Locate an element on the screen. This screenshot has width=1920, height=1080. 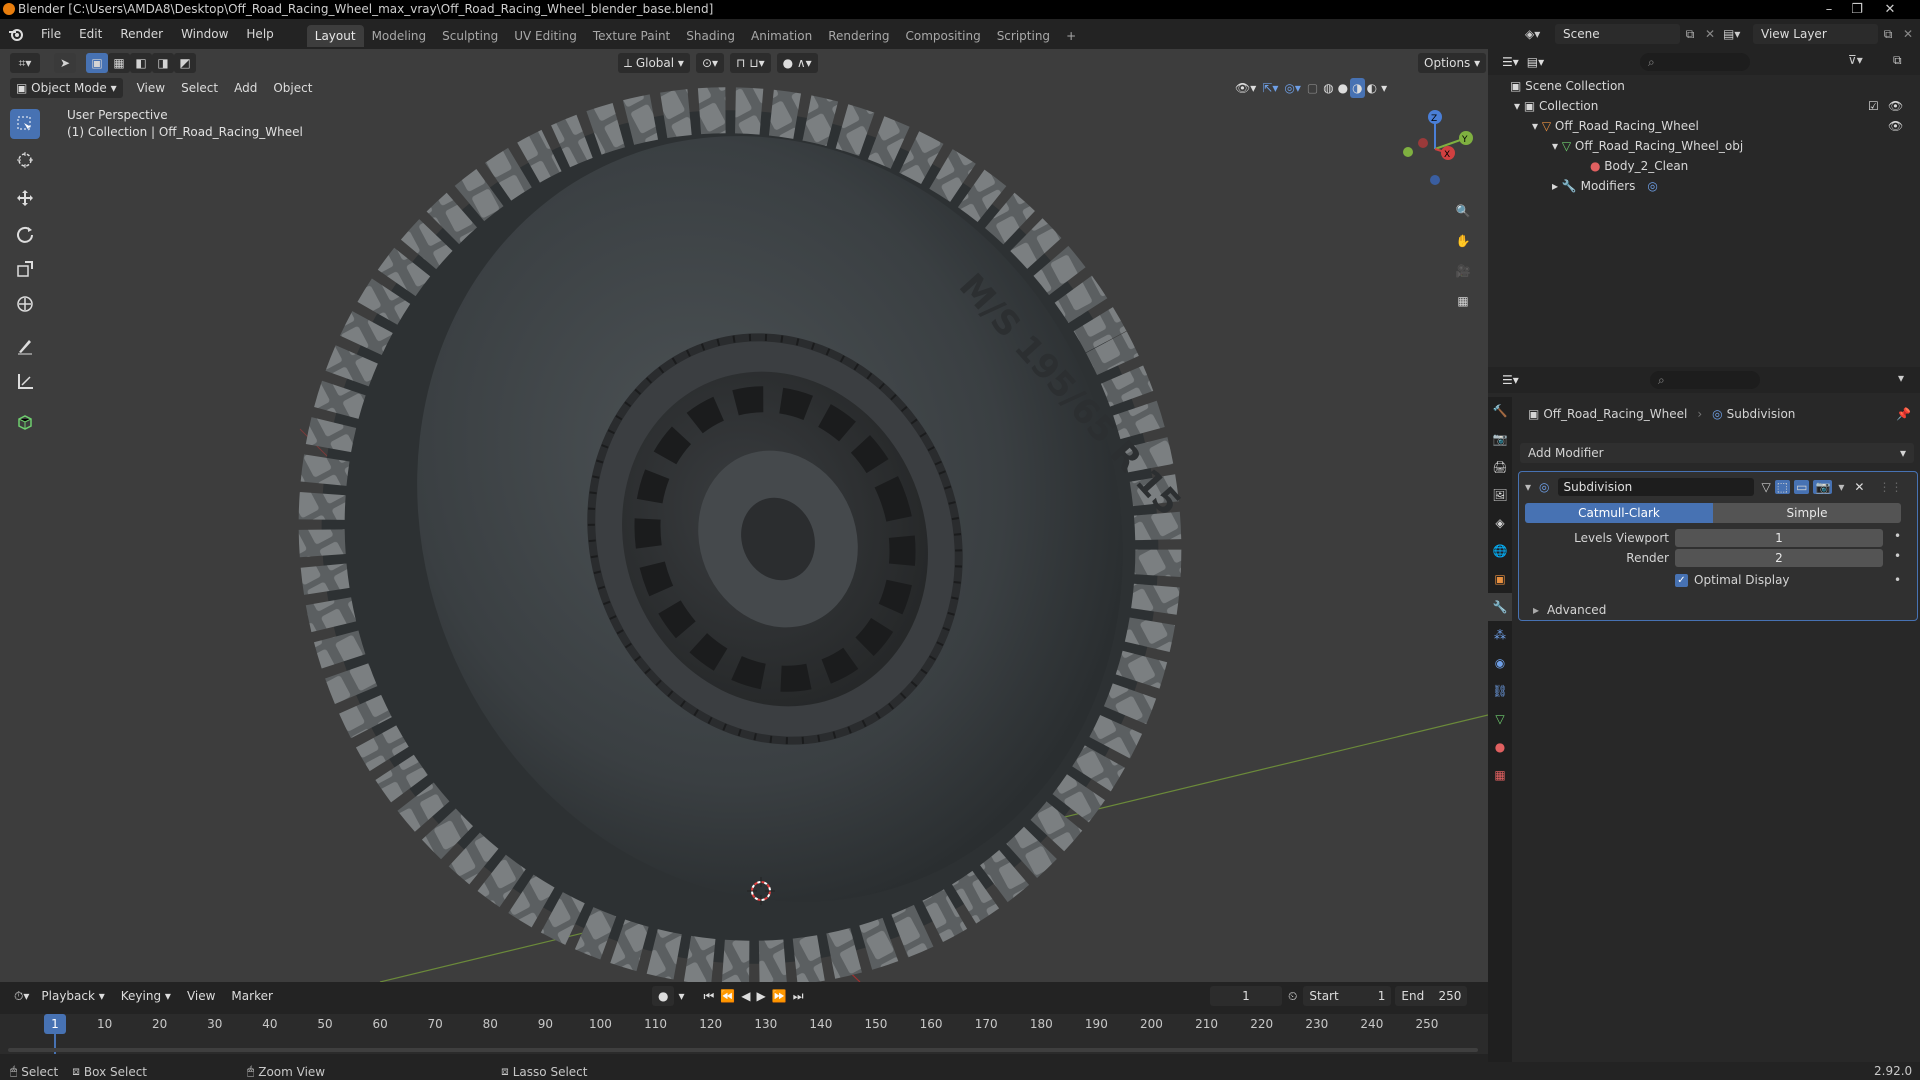
menu-add: Add is located at coordinates (245, 88).